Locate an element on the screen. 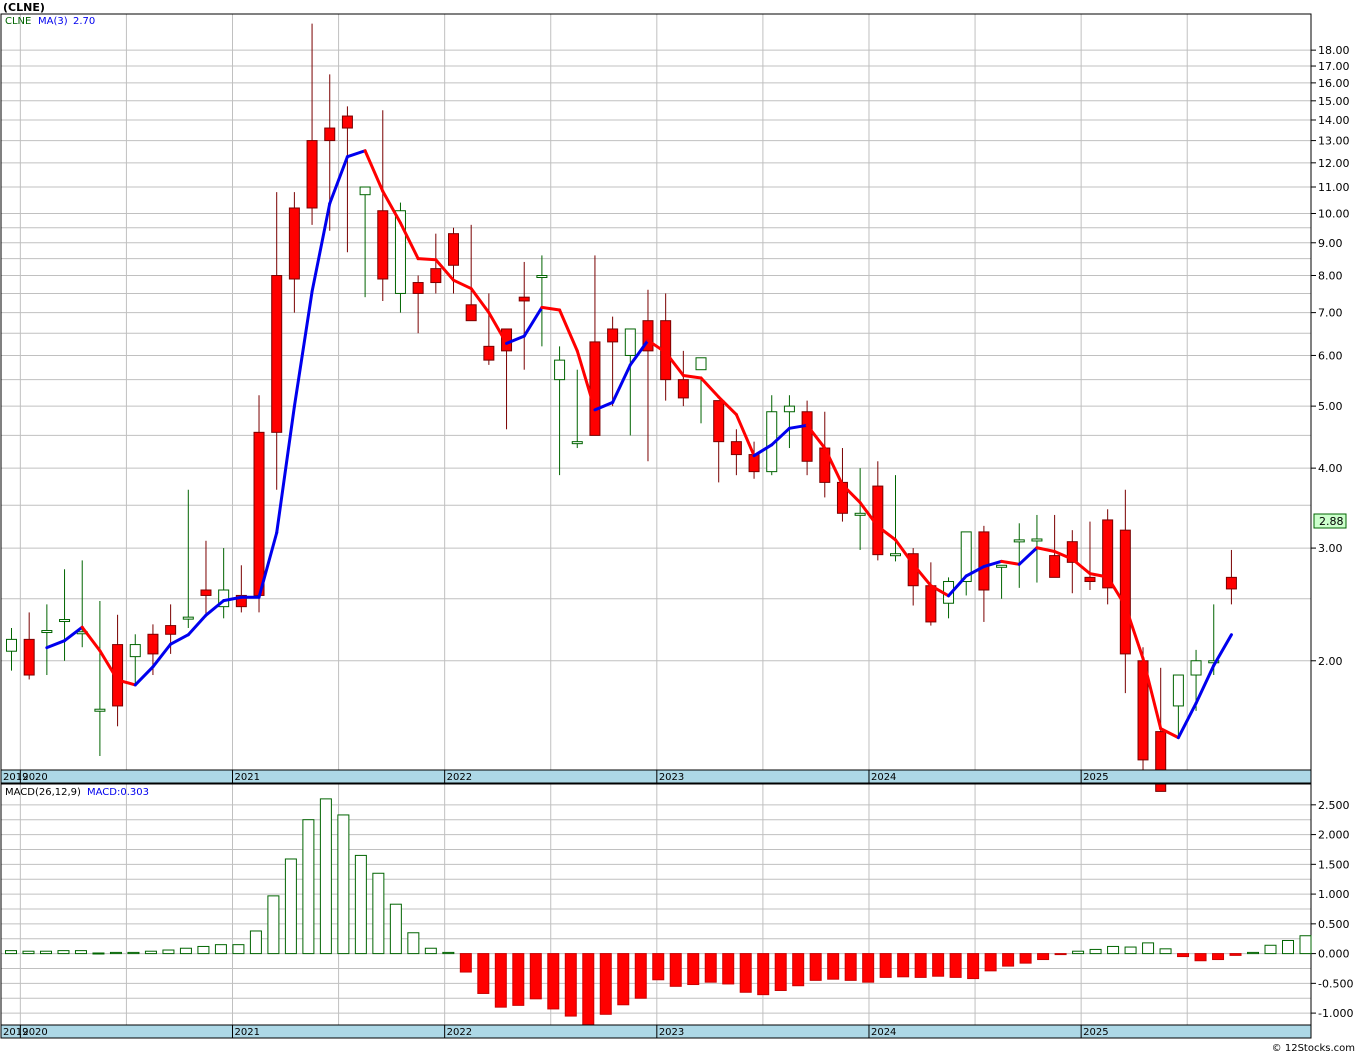 This screenshot has width=1360, height=1056. price-y-tick-label: 12.00 is located at coordinates (1334, 163).